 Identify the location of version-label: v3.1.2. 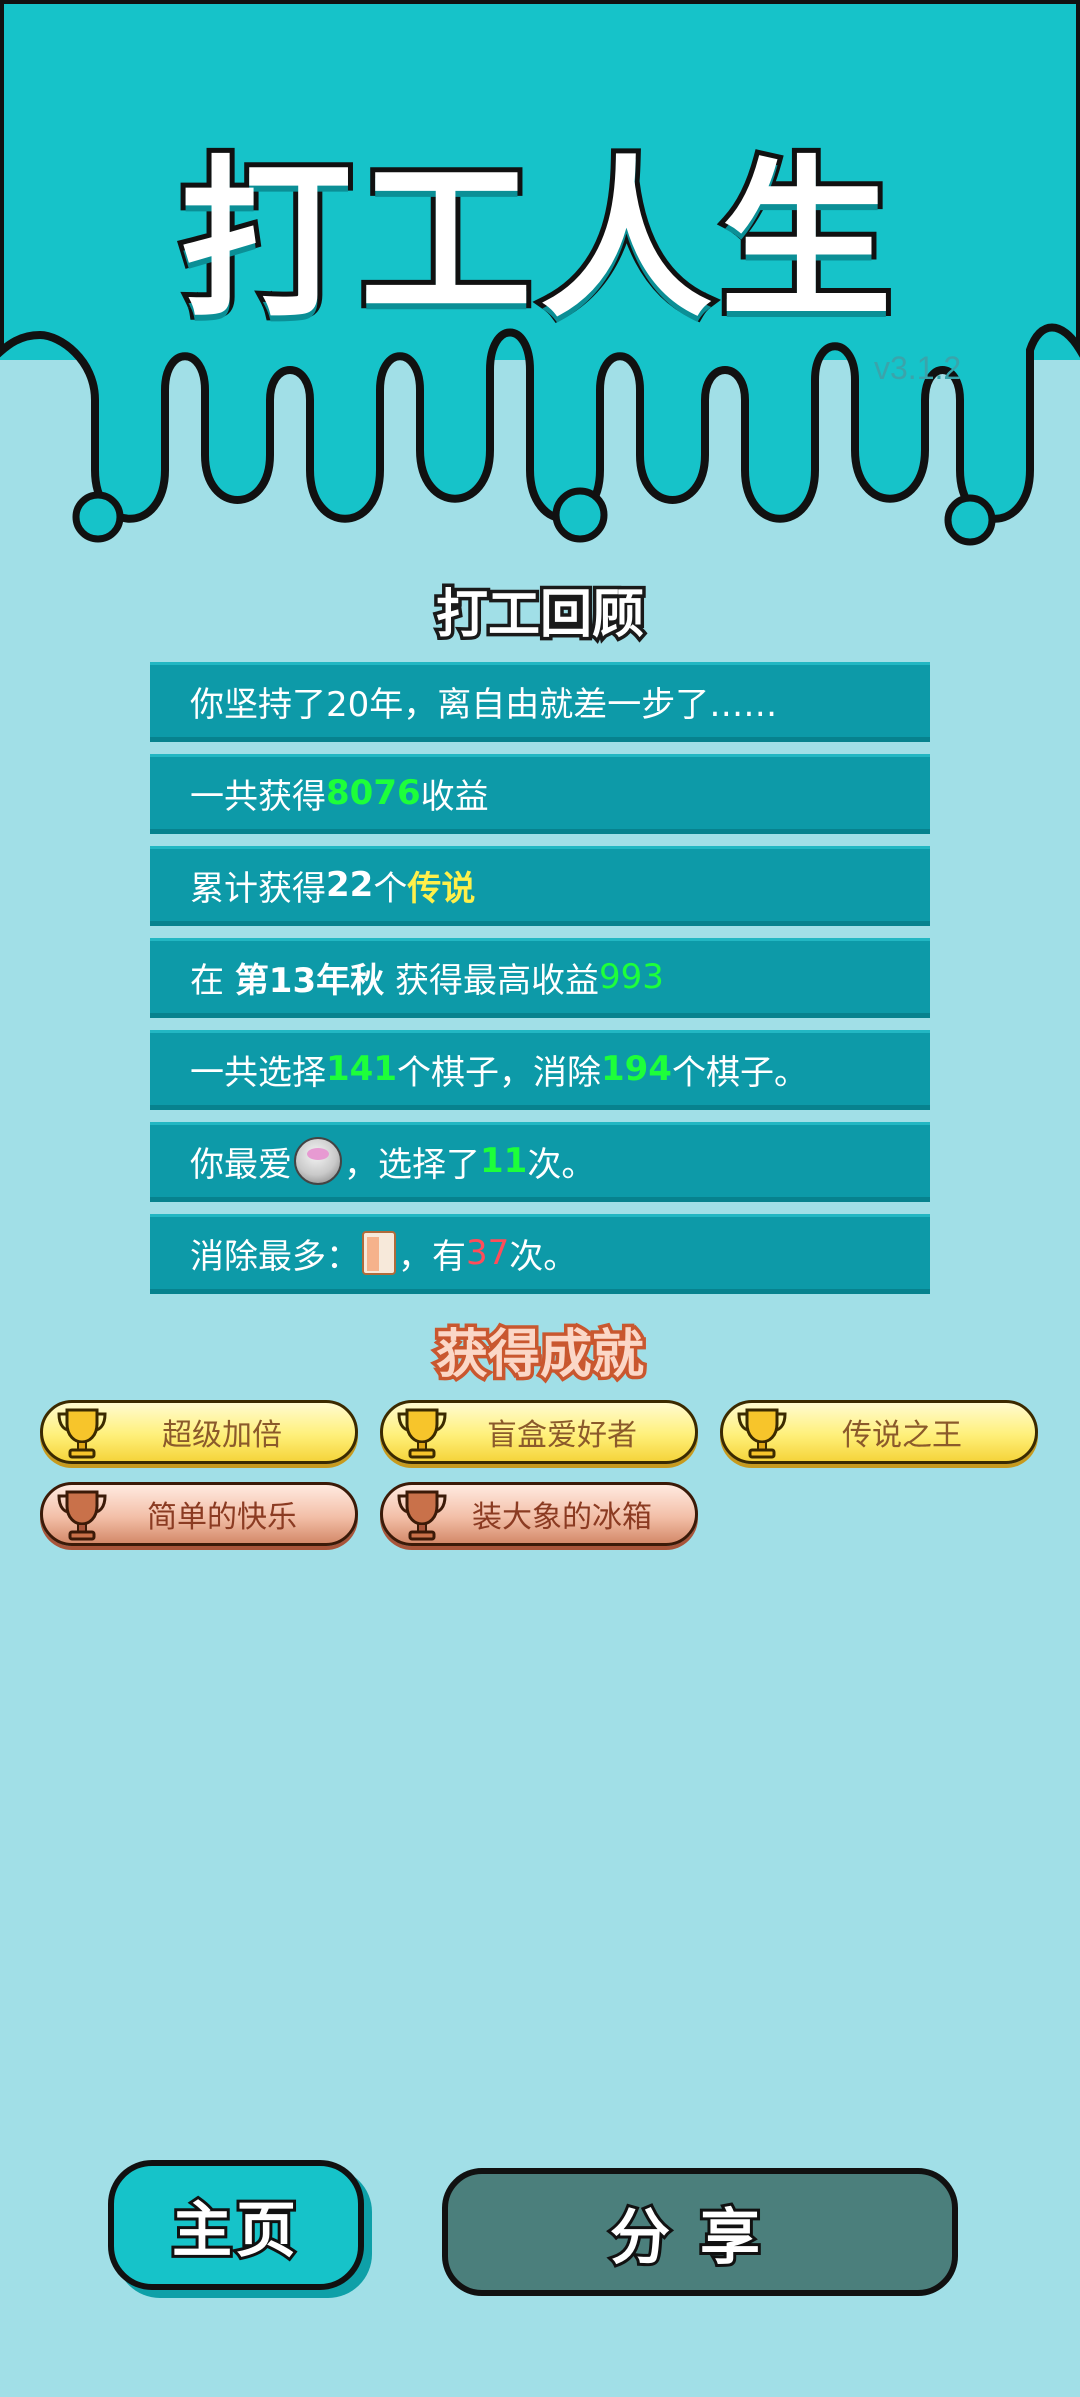
(918, 368).